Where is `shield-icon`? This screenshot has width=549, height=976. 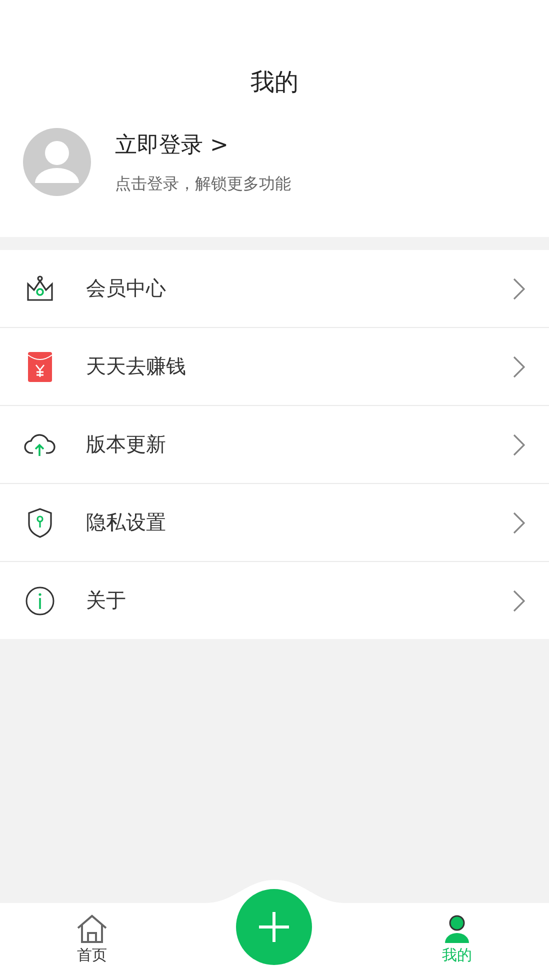 shield-icon is located at coordinates (40, 523).